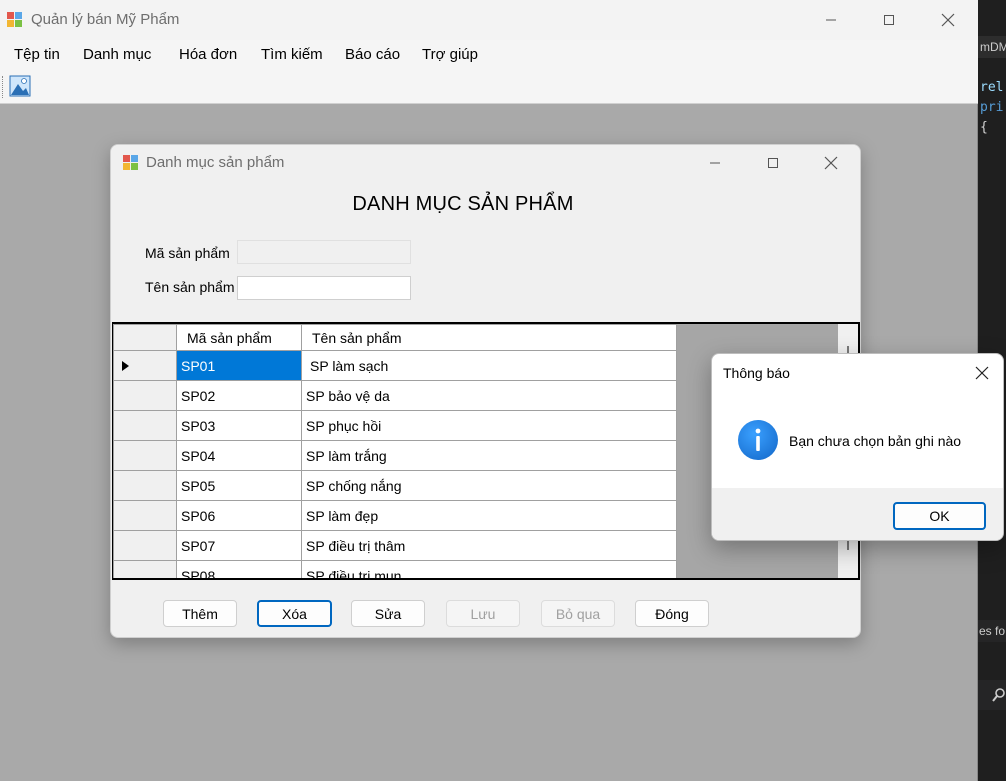  What do you see at coordinates (105, 19) in the screenshot?
I see `window-title: Quản lý bán Mỹ Phẩm` at bounding box center [105, 19].